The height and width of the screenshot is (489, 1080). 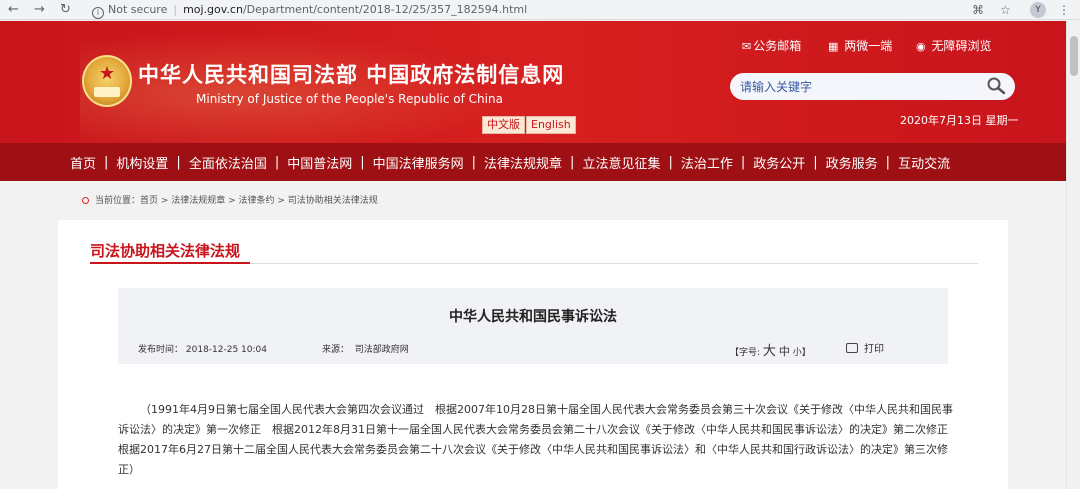 What do you see at coordinates (747, 46) in the screenshot?
I see `mail-icon: ✉` at bounding box center [747, 46].